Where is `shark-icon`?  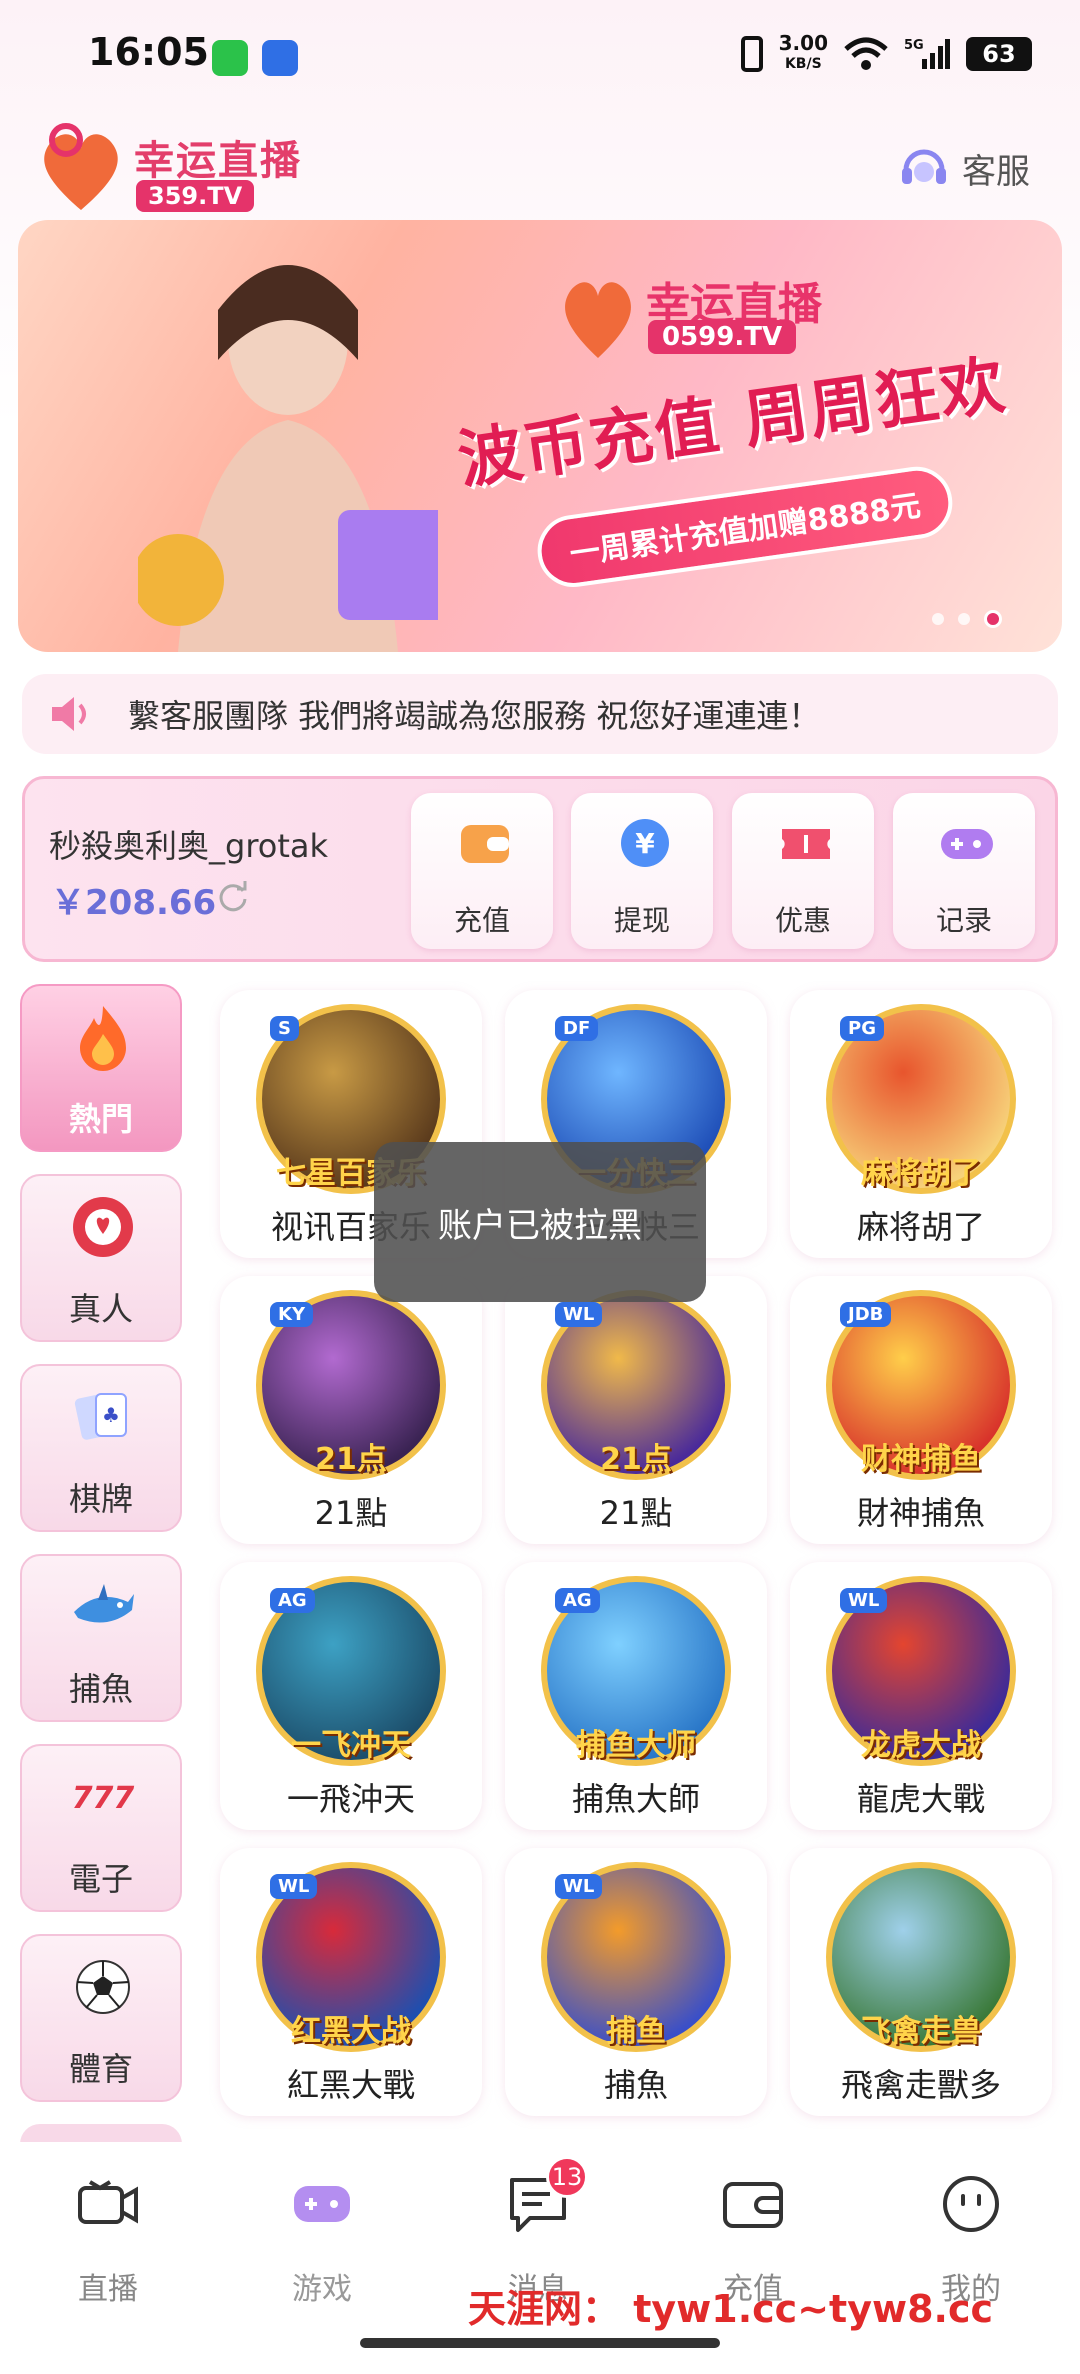
shark-icon is located at coordinates (104, 1603).